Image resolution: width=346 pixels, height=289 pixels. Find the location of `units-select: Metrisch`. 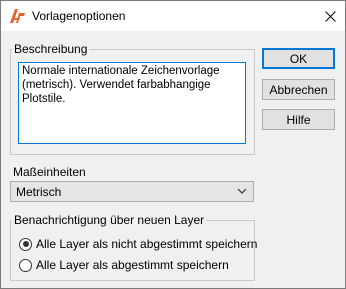

units-select: Metrisch is located at coordinates (132, 191).